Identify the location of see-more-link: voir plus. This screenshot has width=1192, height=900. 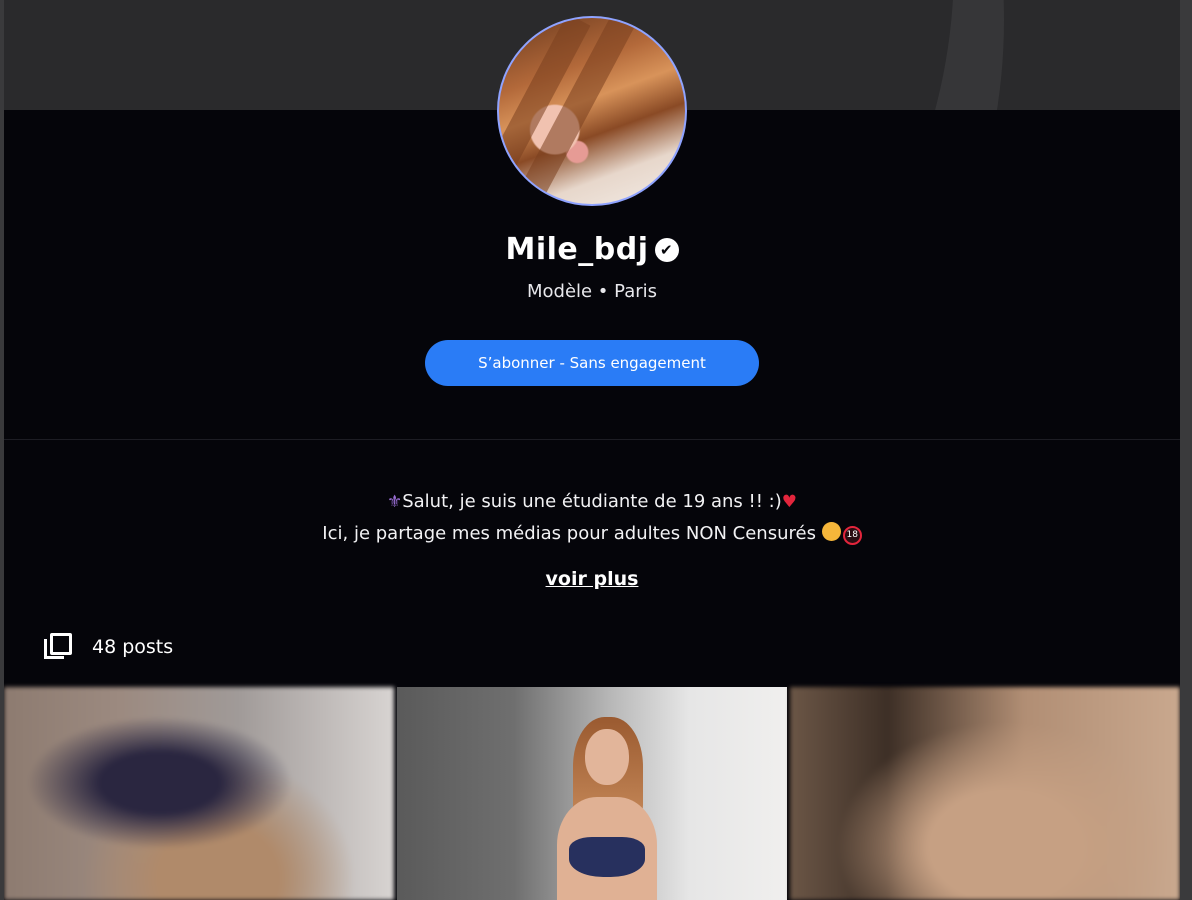
(592, 579).